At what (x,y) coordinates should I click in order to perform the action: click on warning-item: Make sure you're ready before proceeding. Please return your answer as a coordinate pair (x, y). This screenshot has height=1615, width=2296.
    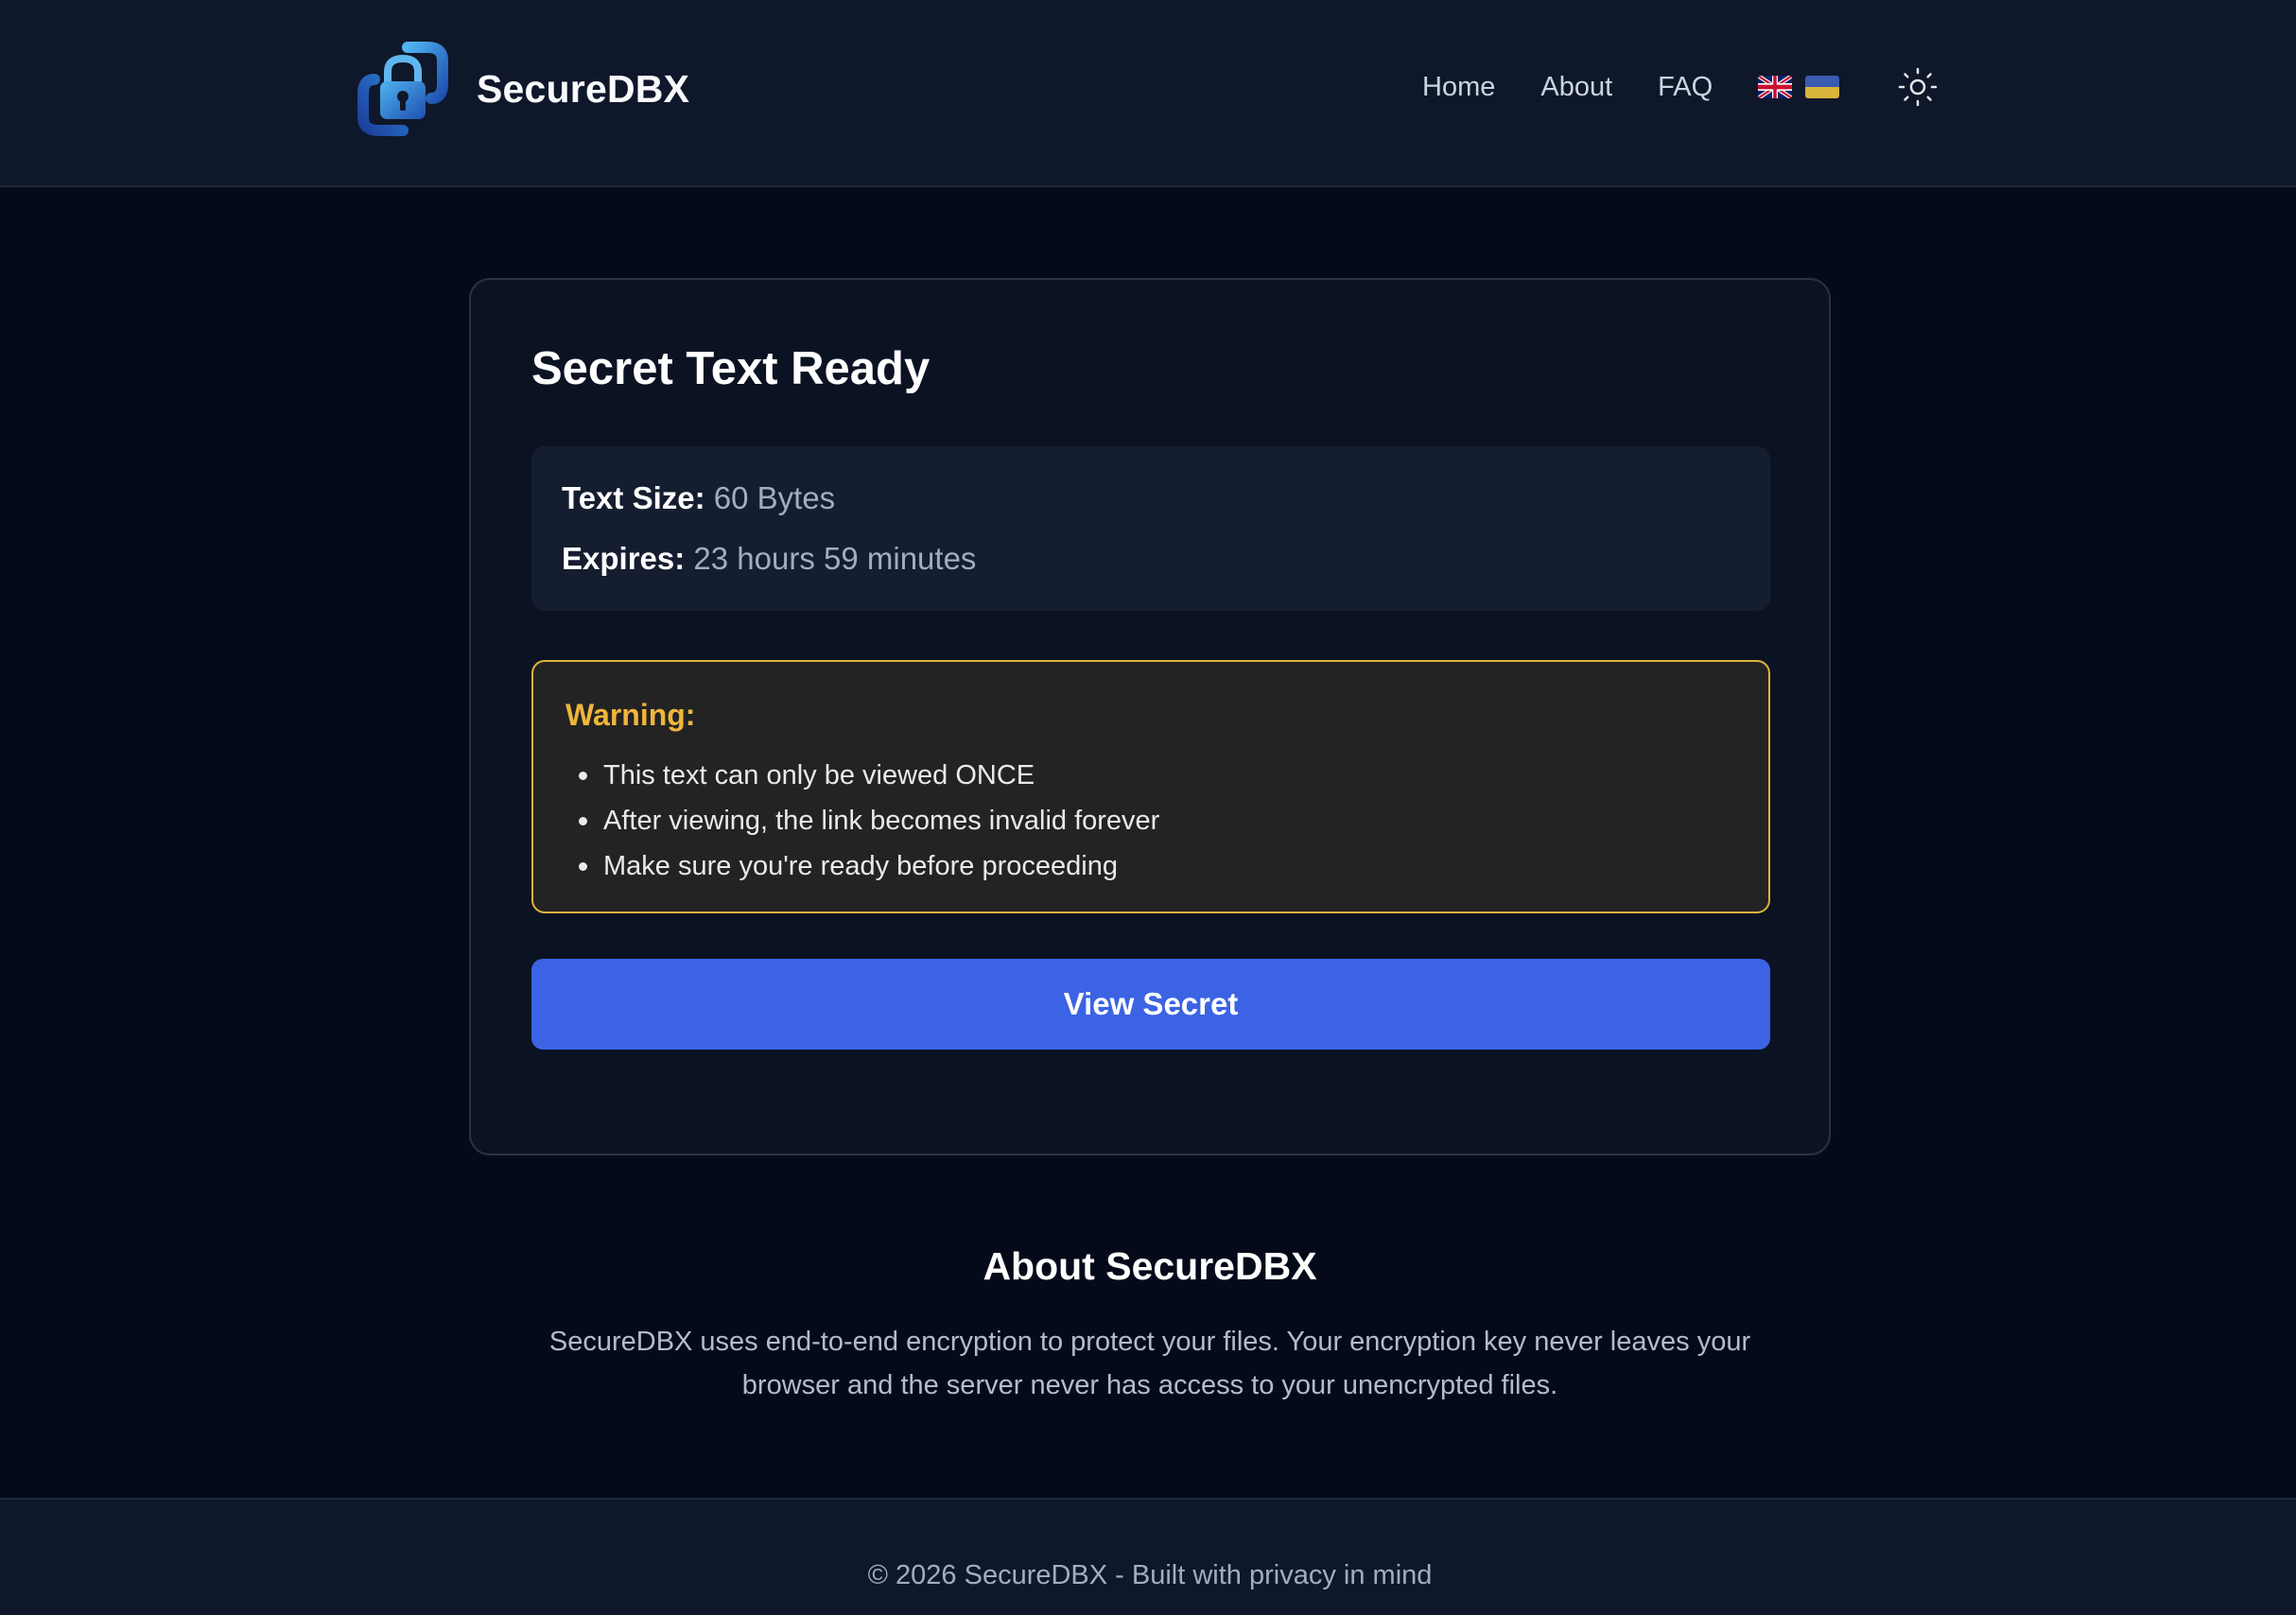
    Looking at the image, I should click on (862, 866).